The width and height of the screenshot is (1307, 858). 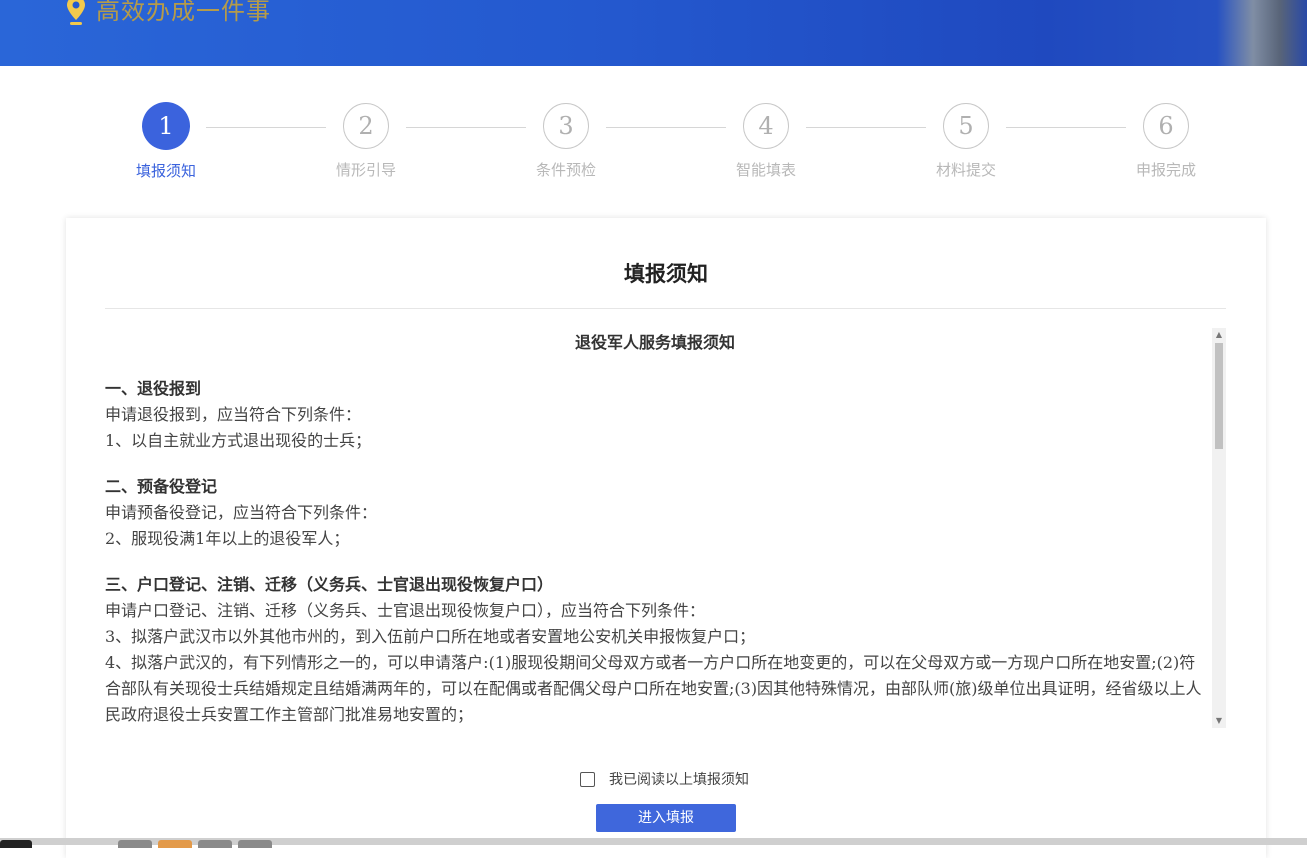 I want to click on step-5: 5 材料提交, so click(x=966, y=140).